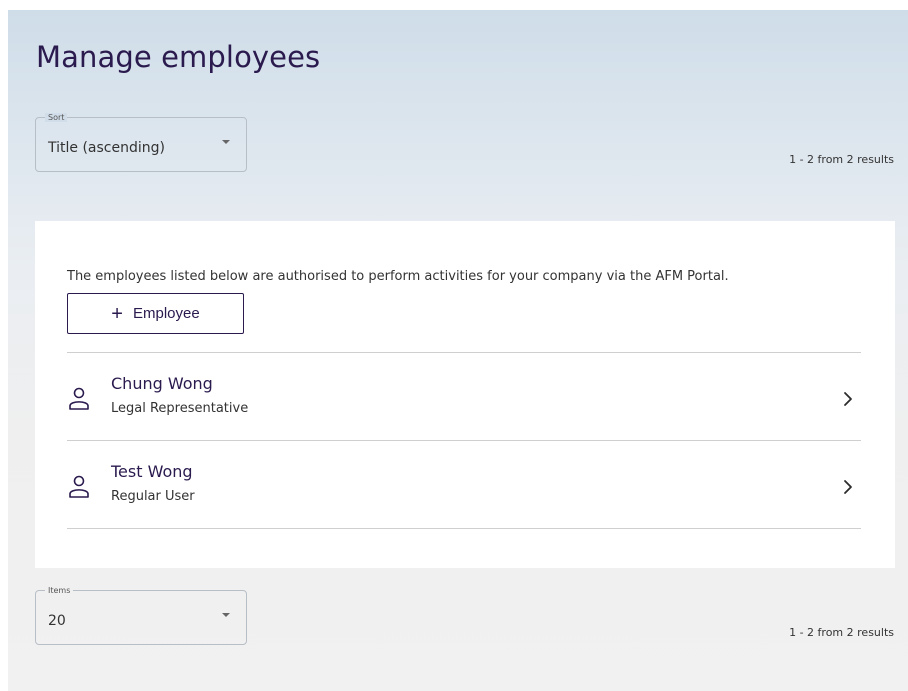  Describe the element at coordinates (166, 313) in the screenshot. I see `add-employee-label: Employee` at that location.